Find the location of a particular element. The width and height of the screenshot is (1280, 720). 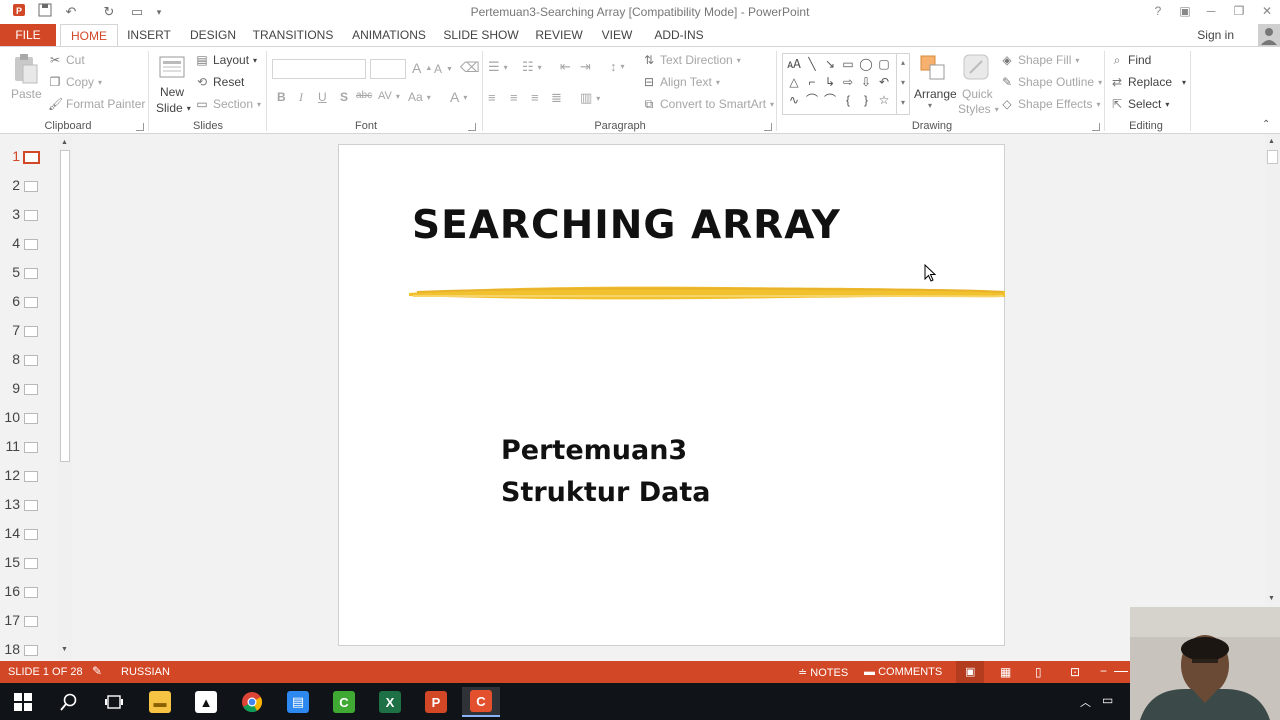

justify-icon: ≣ is located at coordinates (556, 98).